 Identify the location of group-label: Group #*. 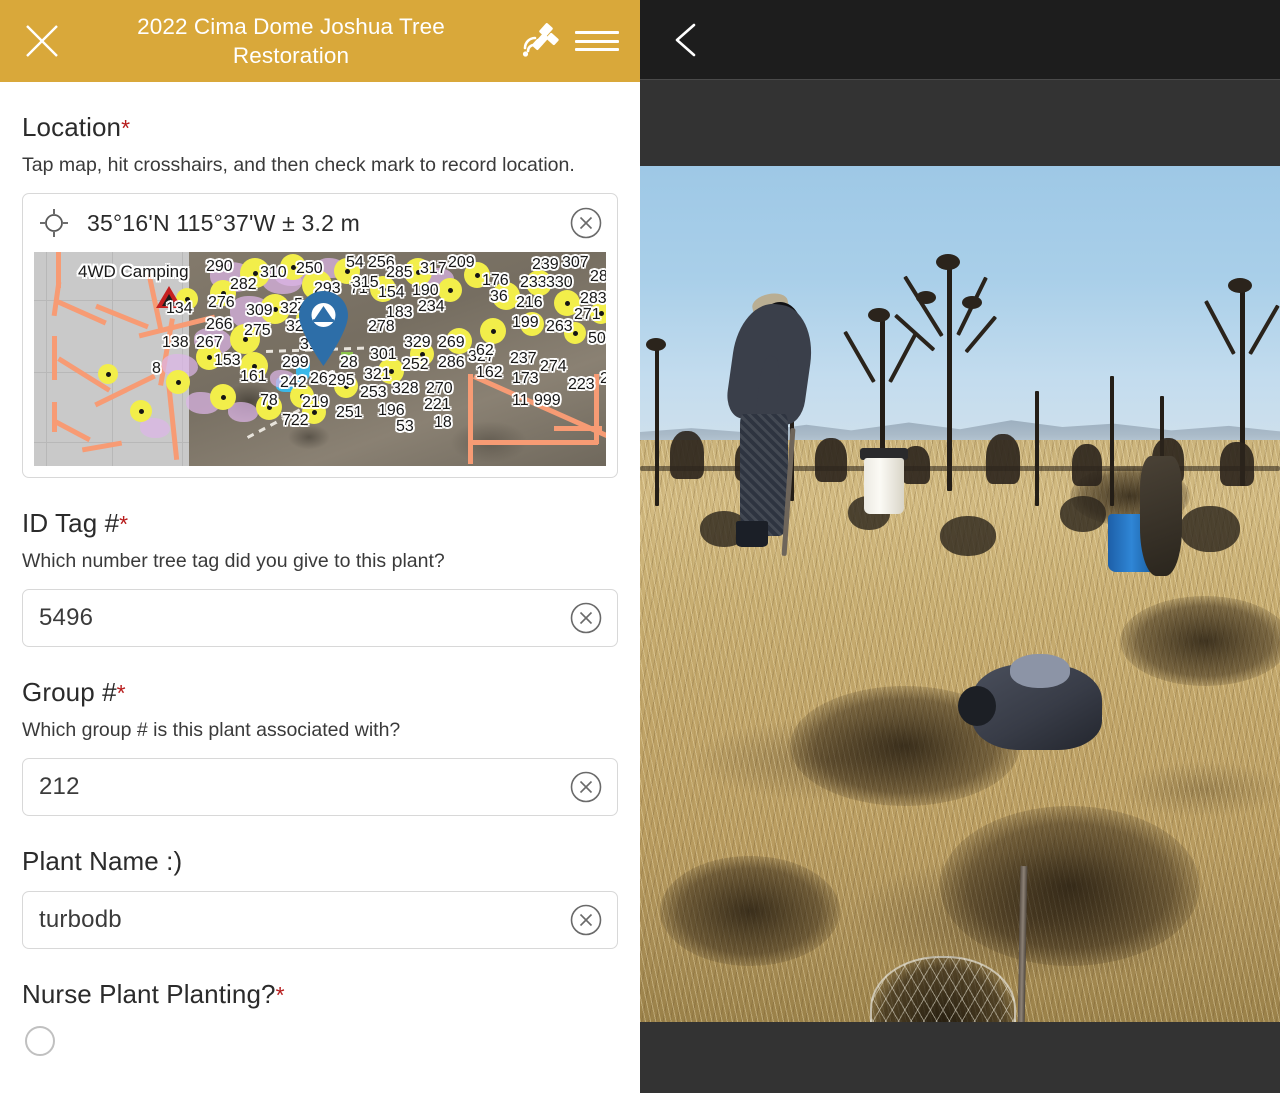
(320, 692).